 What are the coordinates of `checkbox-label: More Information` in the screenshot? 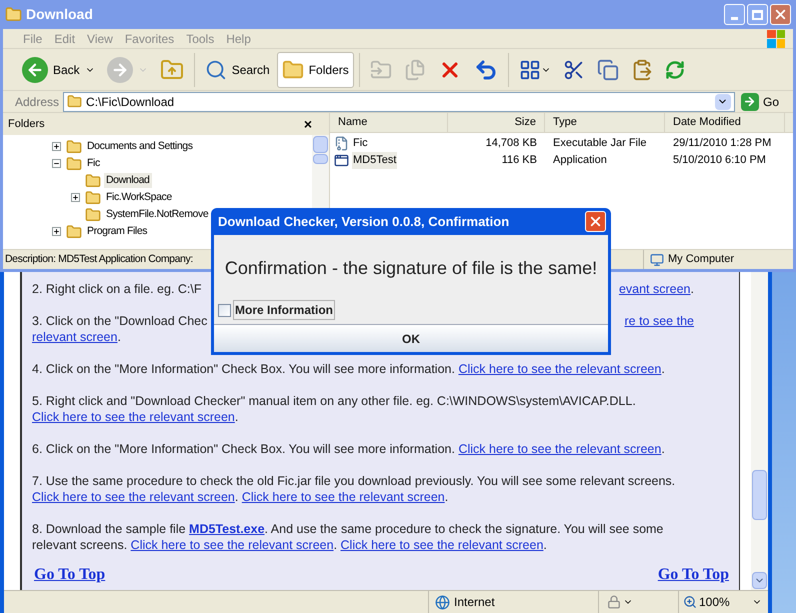 It's located at (284, 310).